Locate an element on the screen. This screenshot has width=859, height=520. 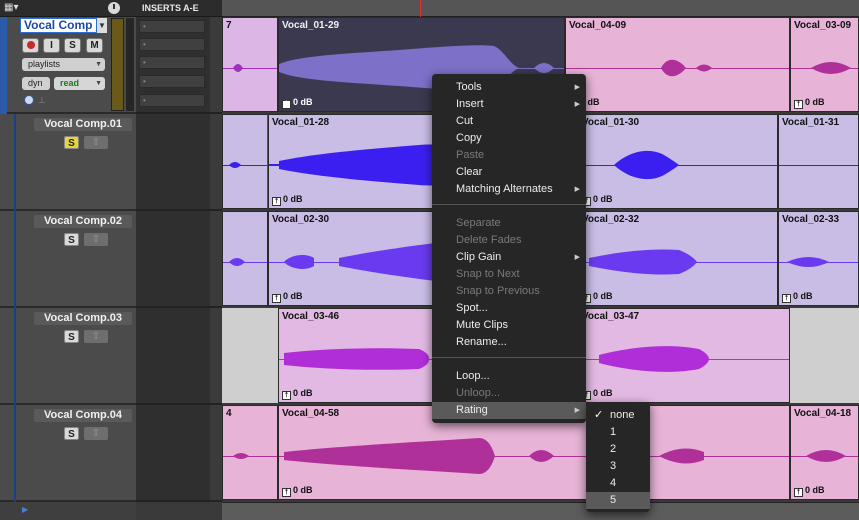
clip: 4 is located at coordinates (250, 452).